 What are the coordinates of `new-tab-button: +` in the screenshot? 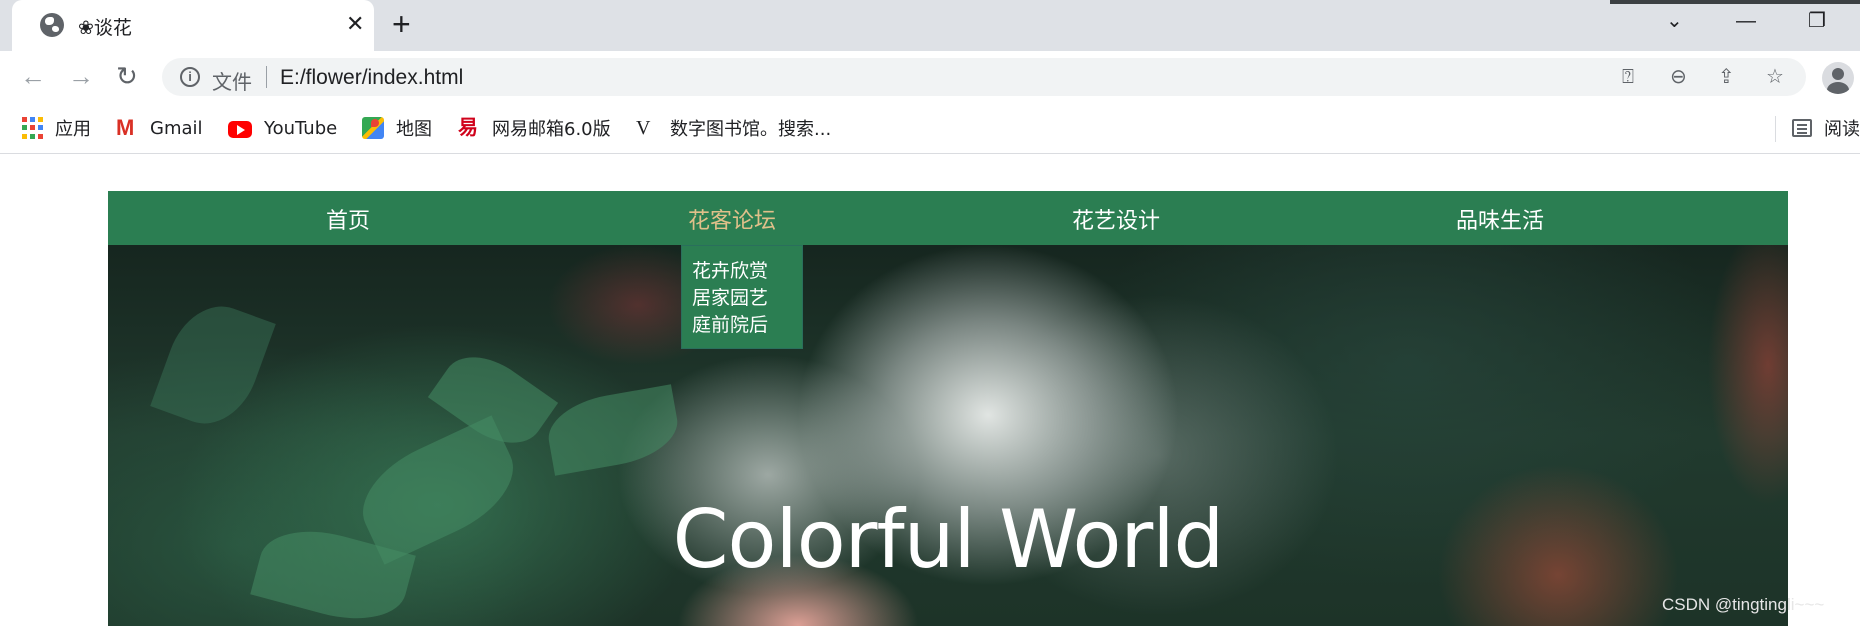 It's located at (401, 24).